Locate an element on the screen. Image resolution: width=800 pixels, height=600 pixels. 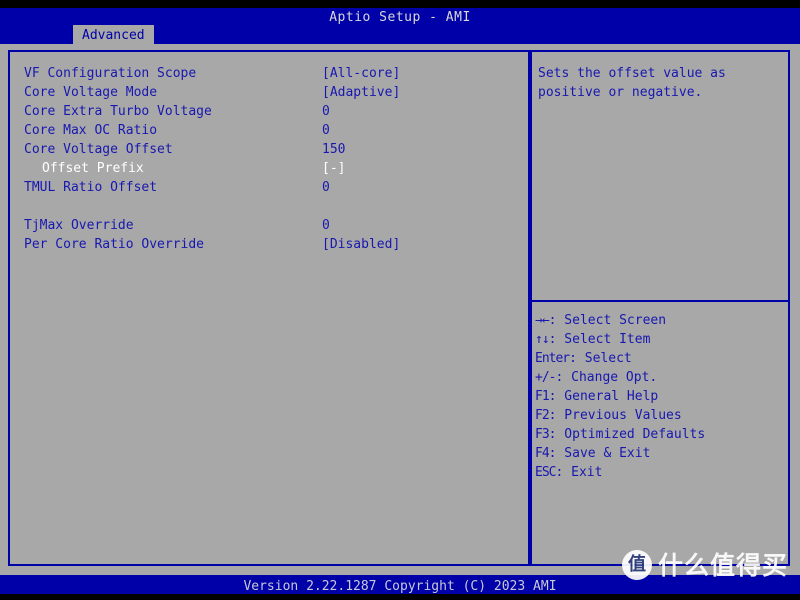
key-action-label: : Select is located at coordinates (600, 358).